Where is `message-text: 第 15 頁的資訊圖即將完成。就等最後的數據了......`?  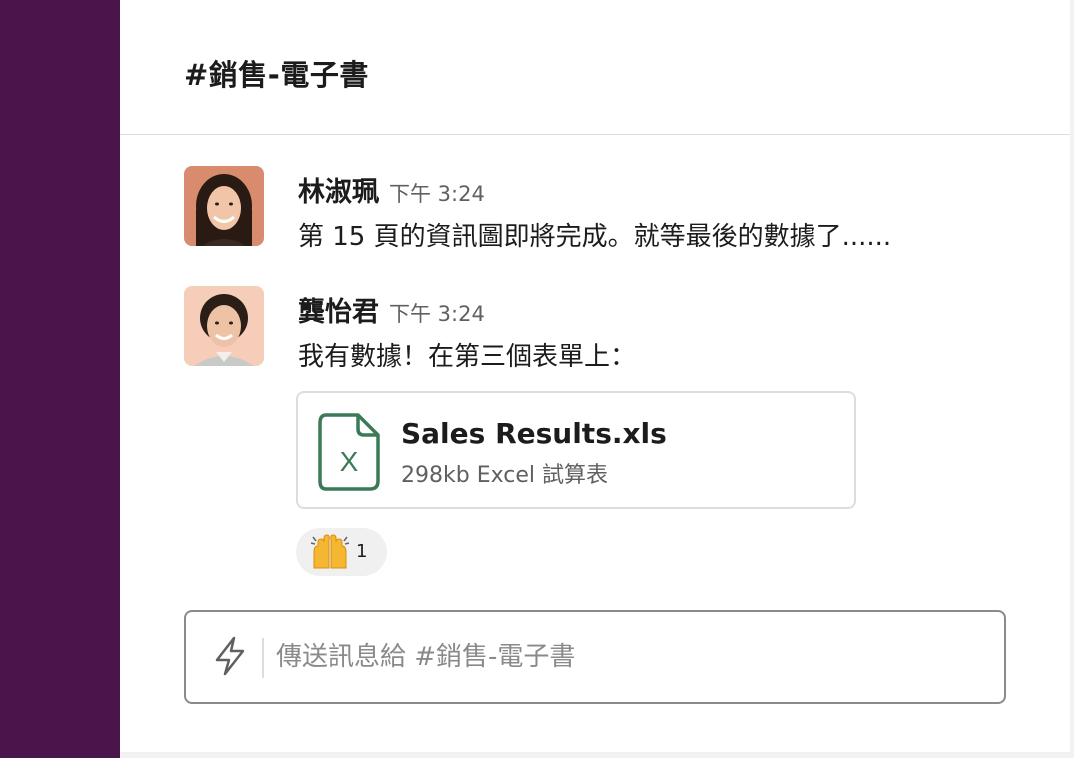
message-text: 第 15 頁的資訊圖即將完成。就等最後的數據了...... is located at coordinates (595, 237).